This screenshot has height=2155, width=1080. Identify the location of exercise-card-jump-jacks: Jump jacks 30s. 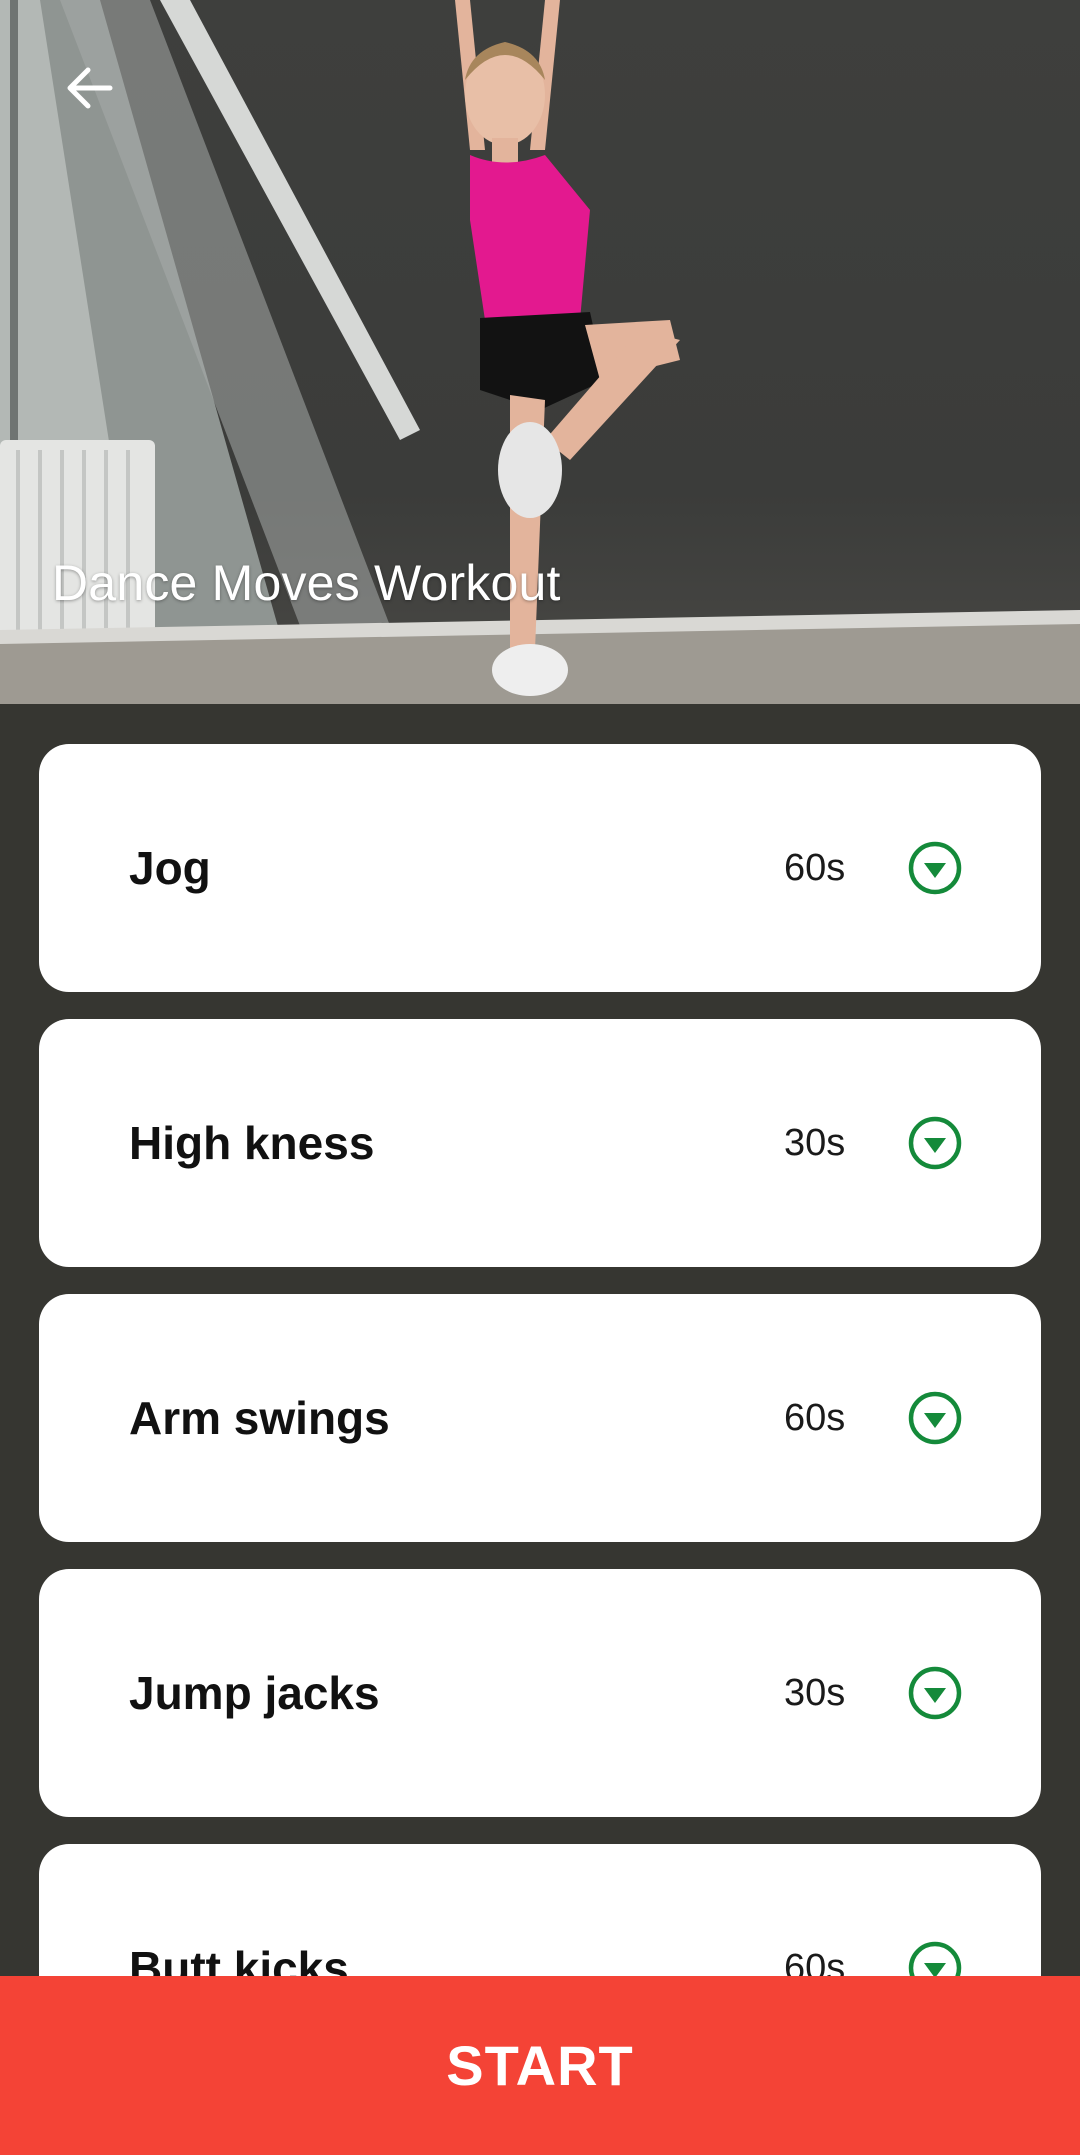
(540, 1693).